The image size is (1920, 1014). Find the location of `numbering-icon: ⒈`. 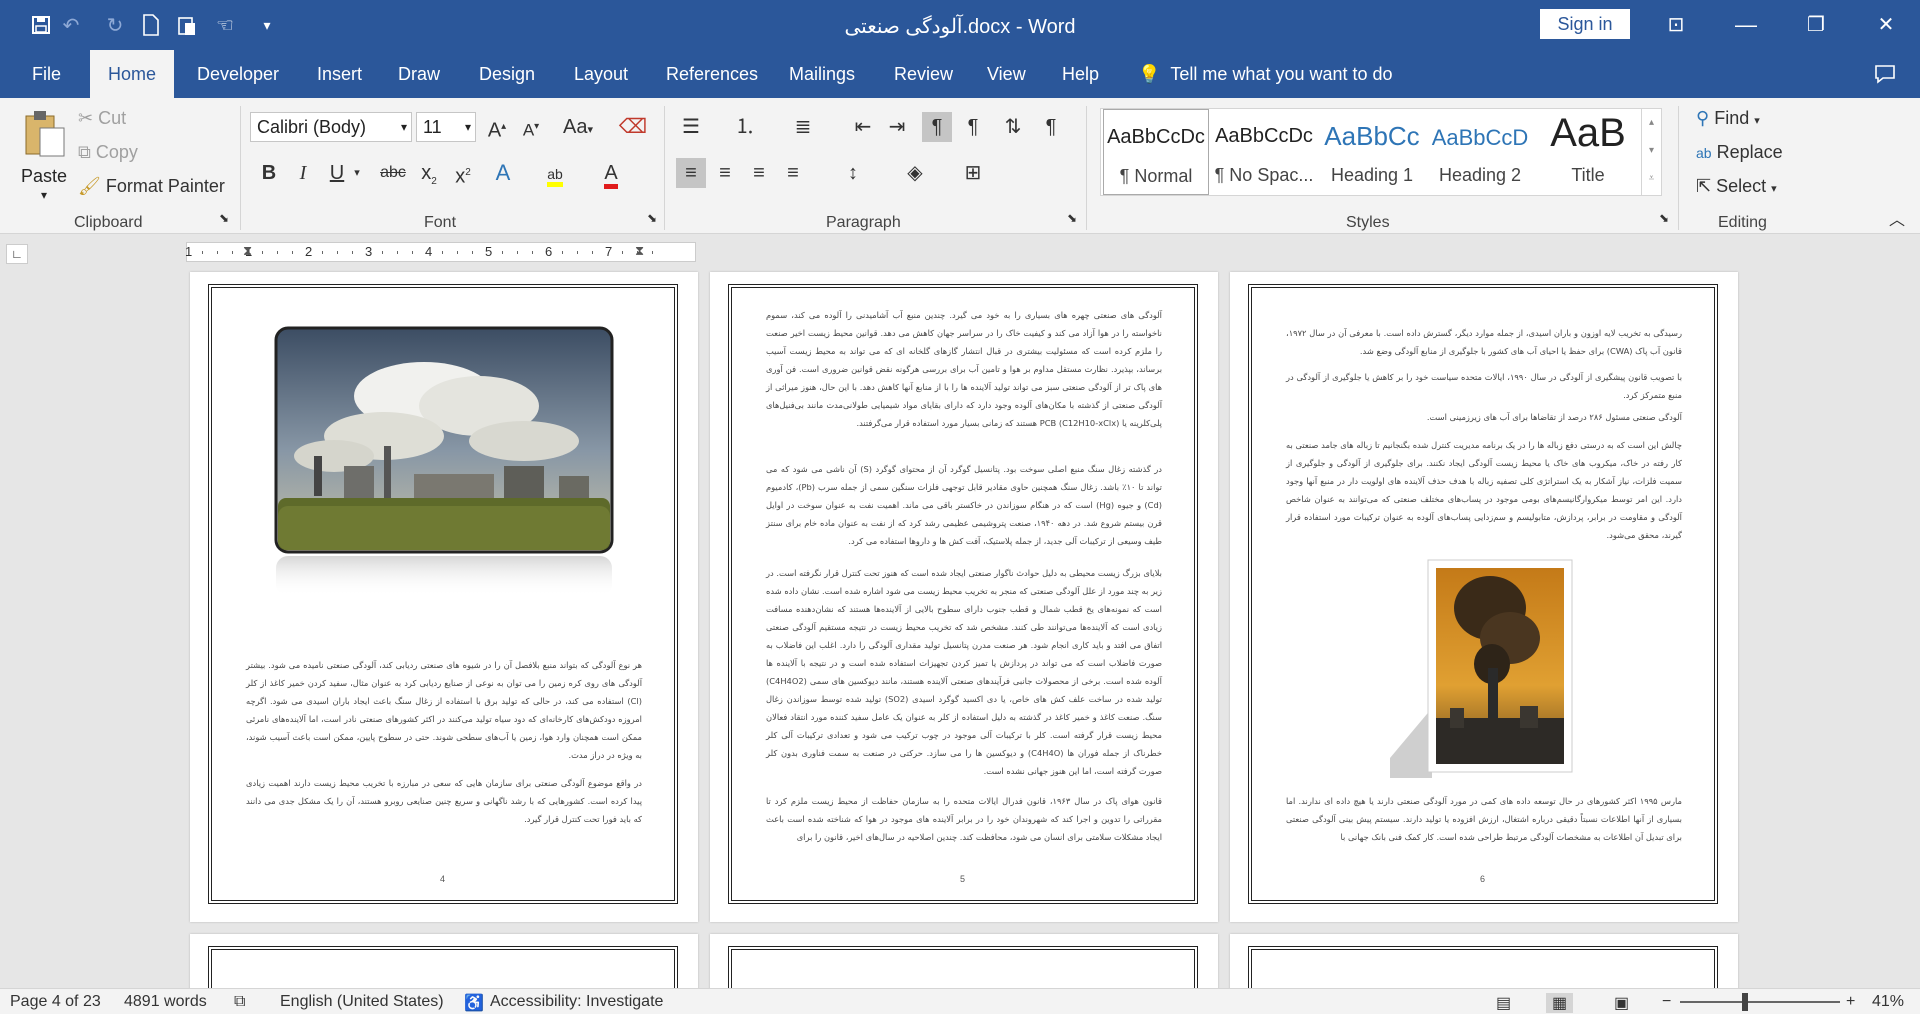

numbering-icon: ⒈ is located at coordinates (745, 127).